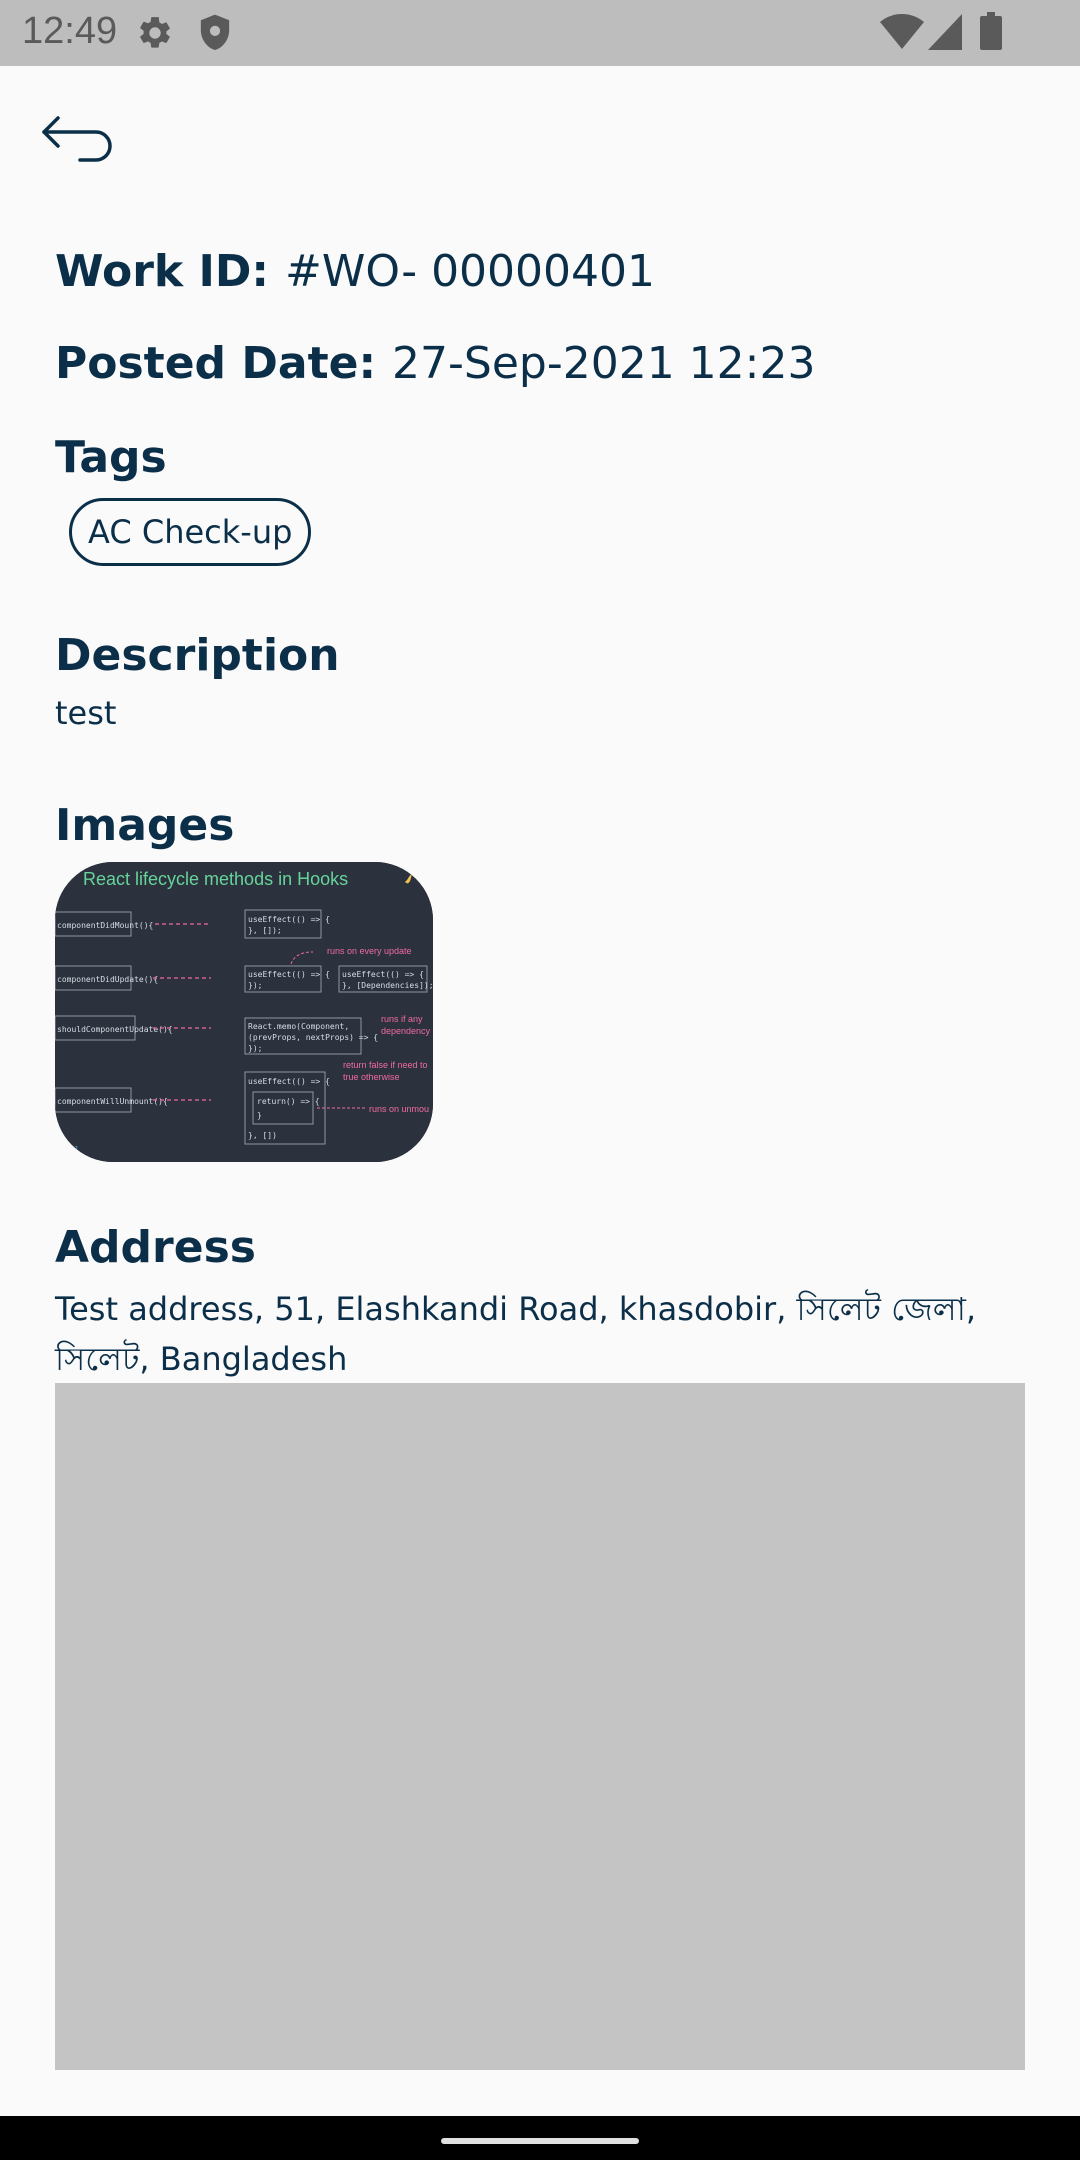  Describe the element at coordinates (105, 925) in the screenshot. I see `svg-text: componentDidMount(){` at that location.